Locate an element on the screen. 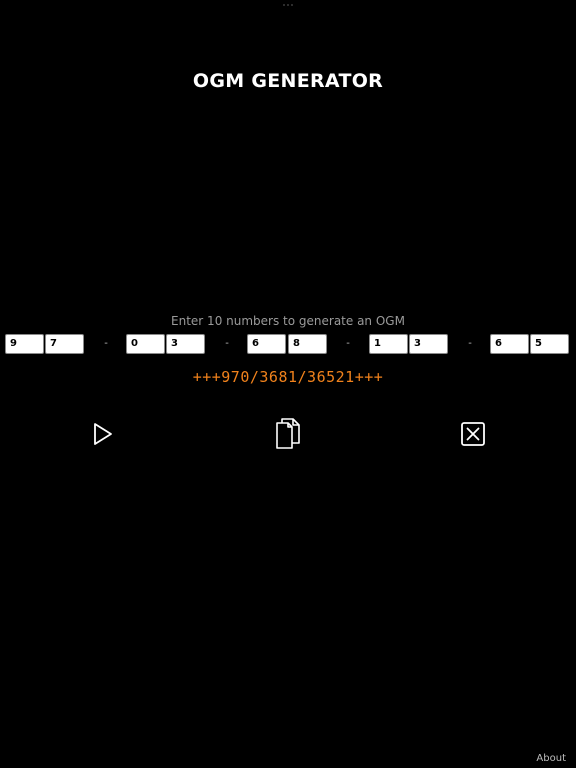  digit-inputs-row: 9 7 - 0 3 - 6 8 - 1 3 - 6 5 is located at coordinates (288, 344).